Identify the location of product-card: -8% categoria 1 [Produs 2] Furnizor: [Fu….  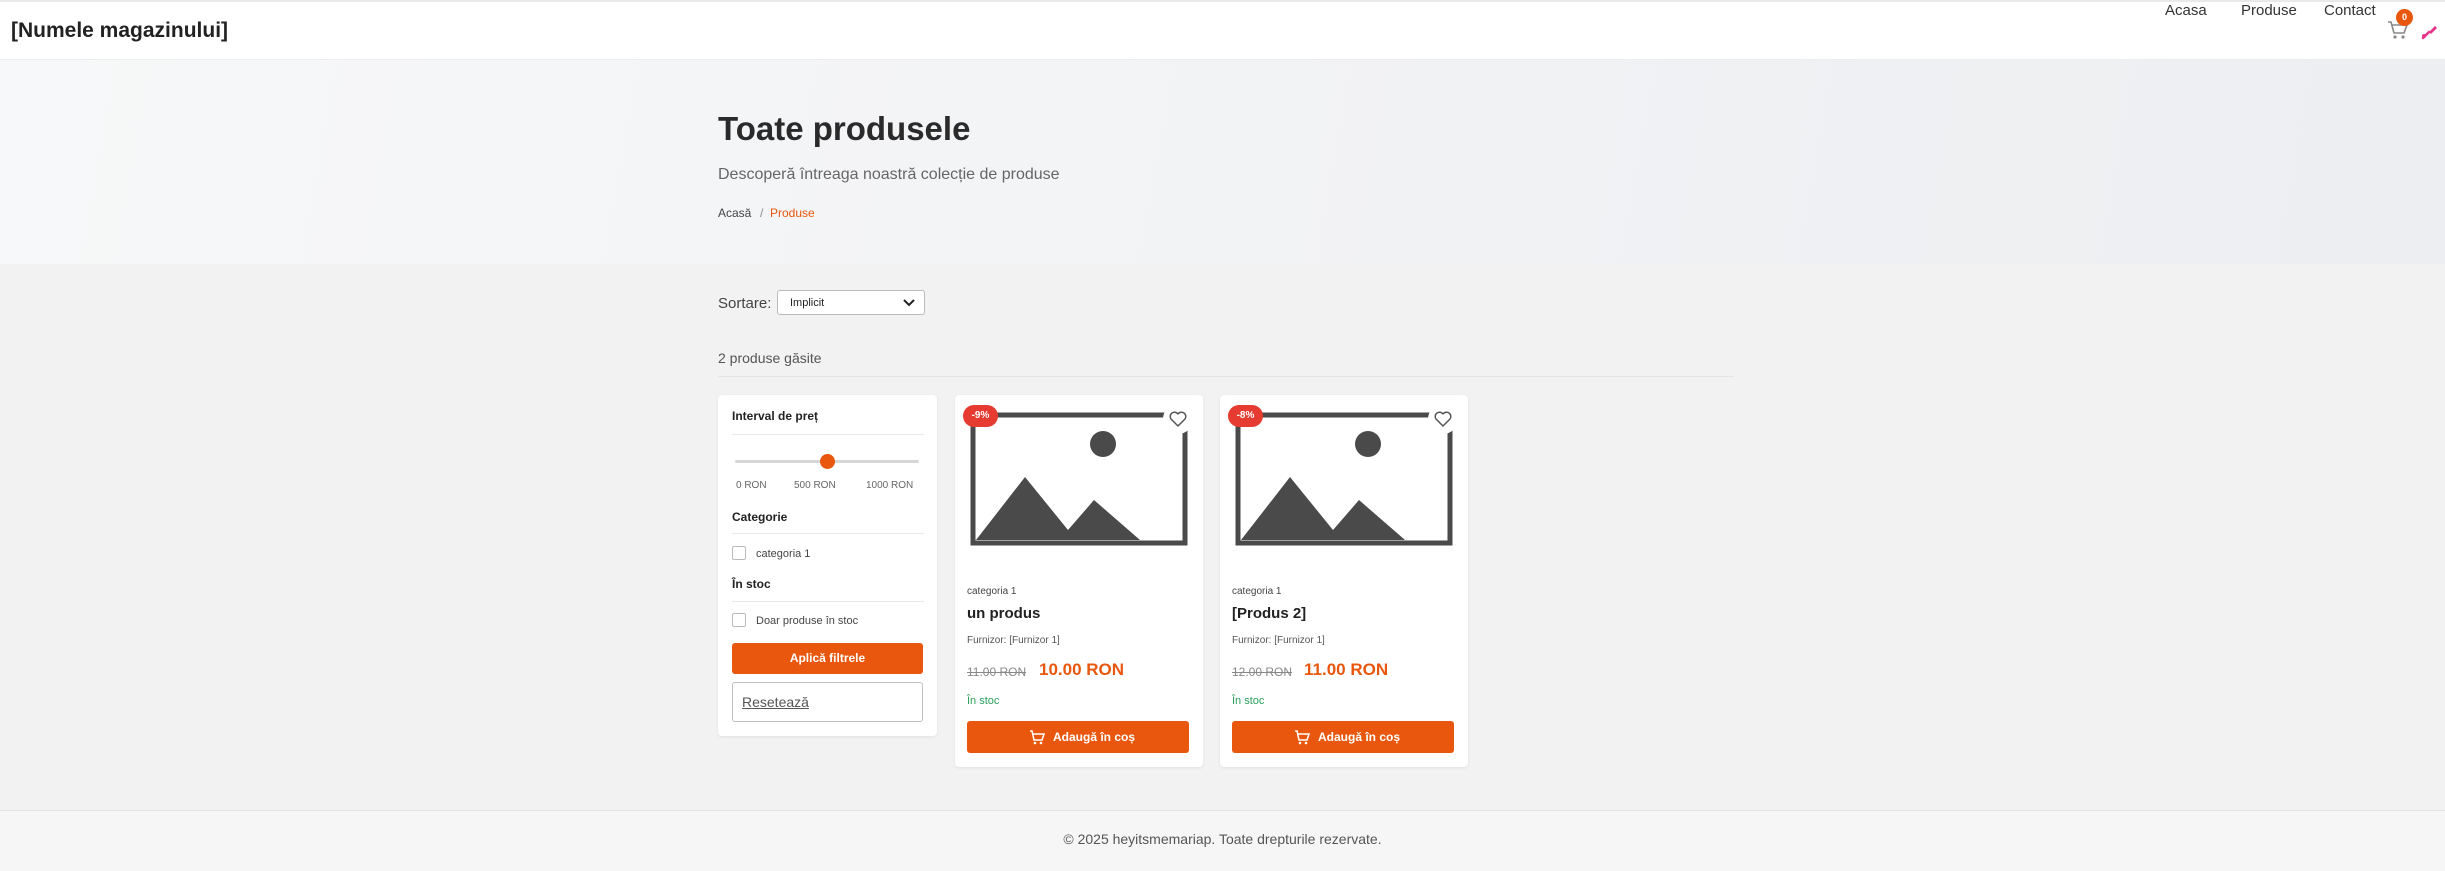
(1344, 581).